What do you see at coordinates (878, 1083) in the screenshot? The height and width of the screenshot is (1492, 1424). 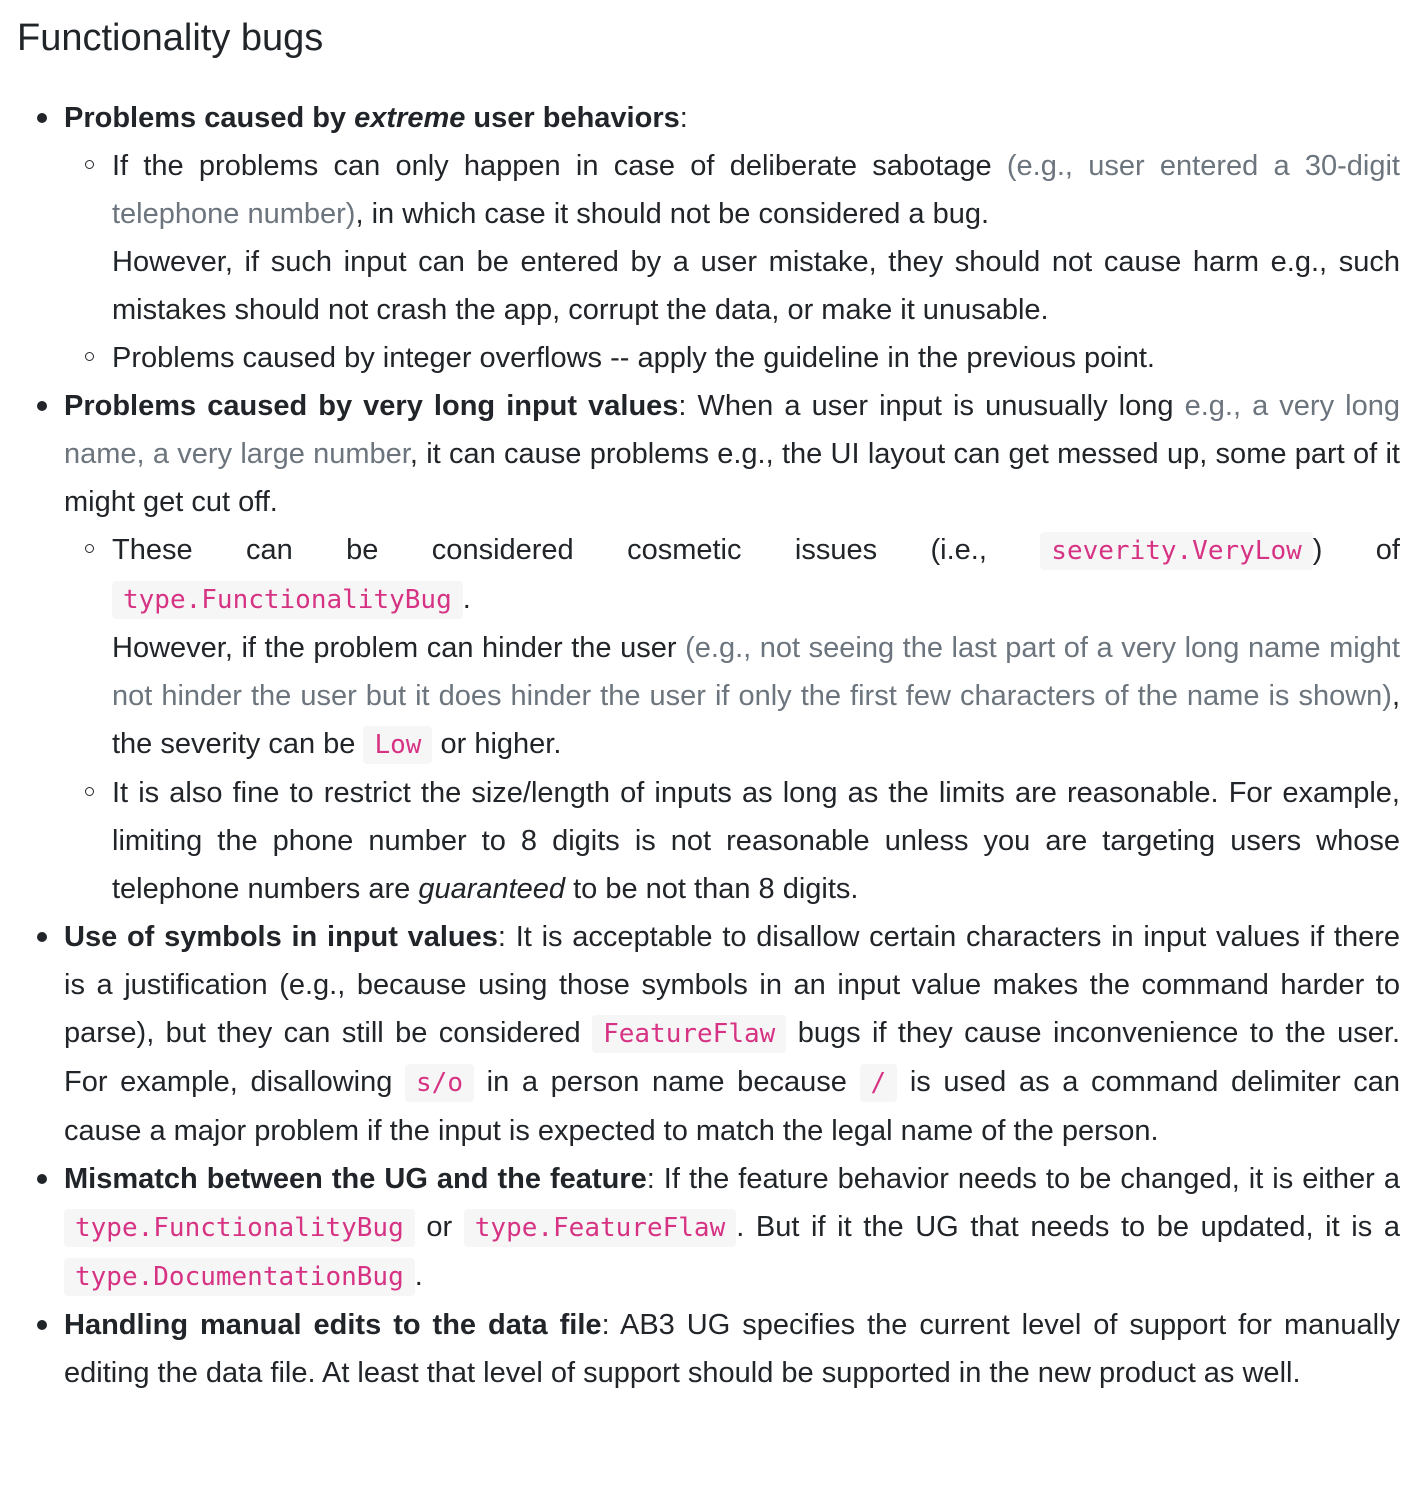 I see `inline-code: /` at bounding box center [878, 1083].